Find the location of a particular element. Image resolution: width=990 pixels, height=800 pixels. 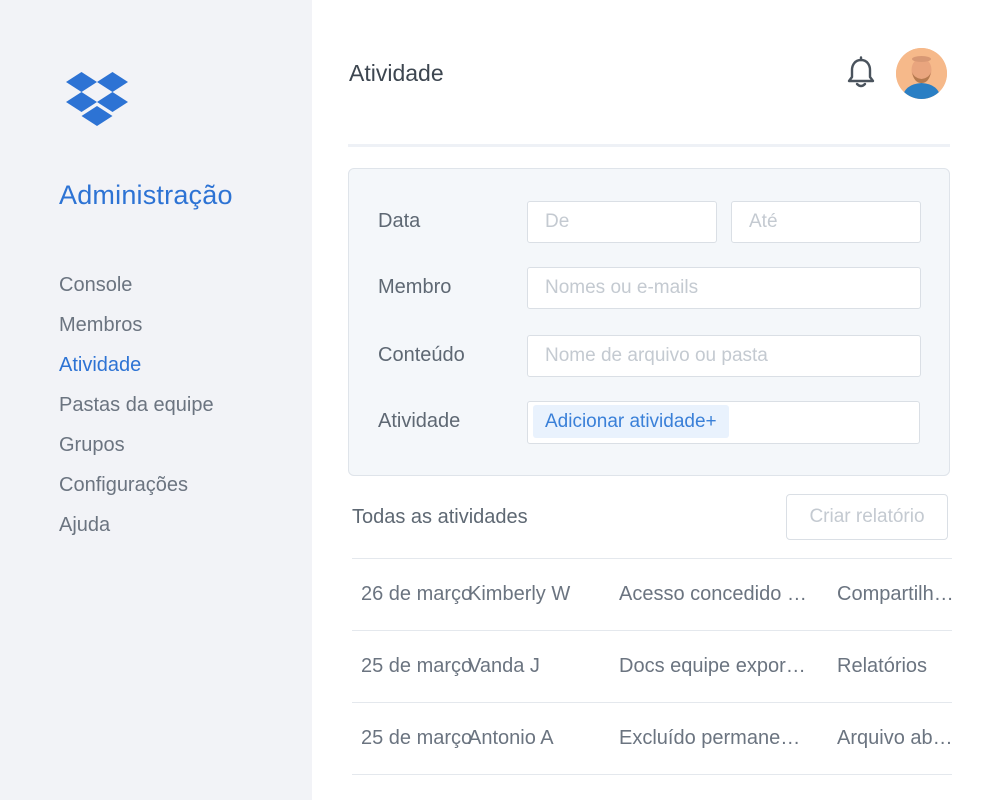

dropbox-logo-icon is located at coordinates (97, 100).